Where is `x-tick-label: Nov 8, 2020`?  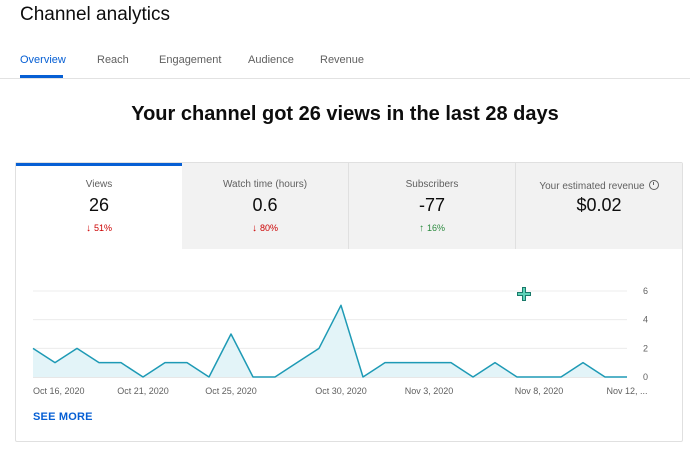
x-tick-label: Nov 8, 2020 is located at coordinates (539, 391).